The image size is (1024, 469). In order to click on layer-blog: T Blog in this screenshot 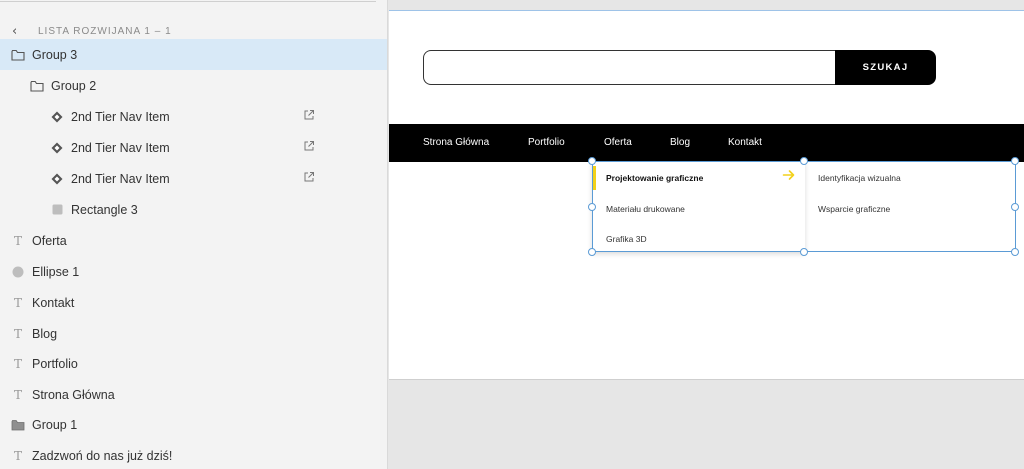, I will do `click(193, 333)`.